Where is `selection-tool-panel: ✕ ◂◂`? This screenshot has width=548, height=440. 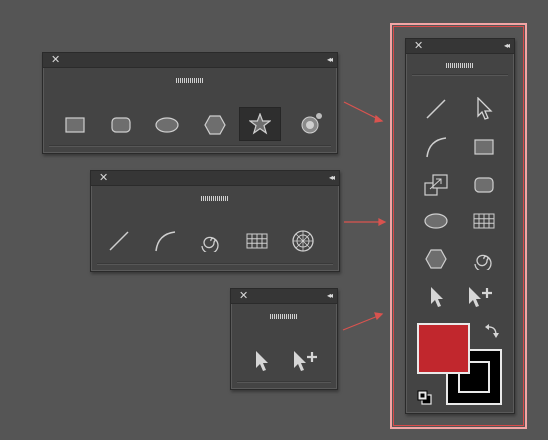
selection-tool-panel: ✕ ◂◂ is located at coordinates (284, 339).